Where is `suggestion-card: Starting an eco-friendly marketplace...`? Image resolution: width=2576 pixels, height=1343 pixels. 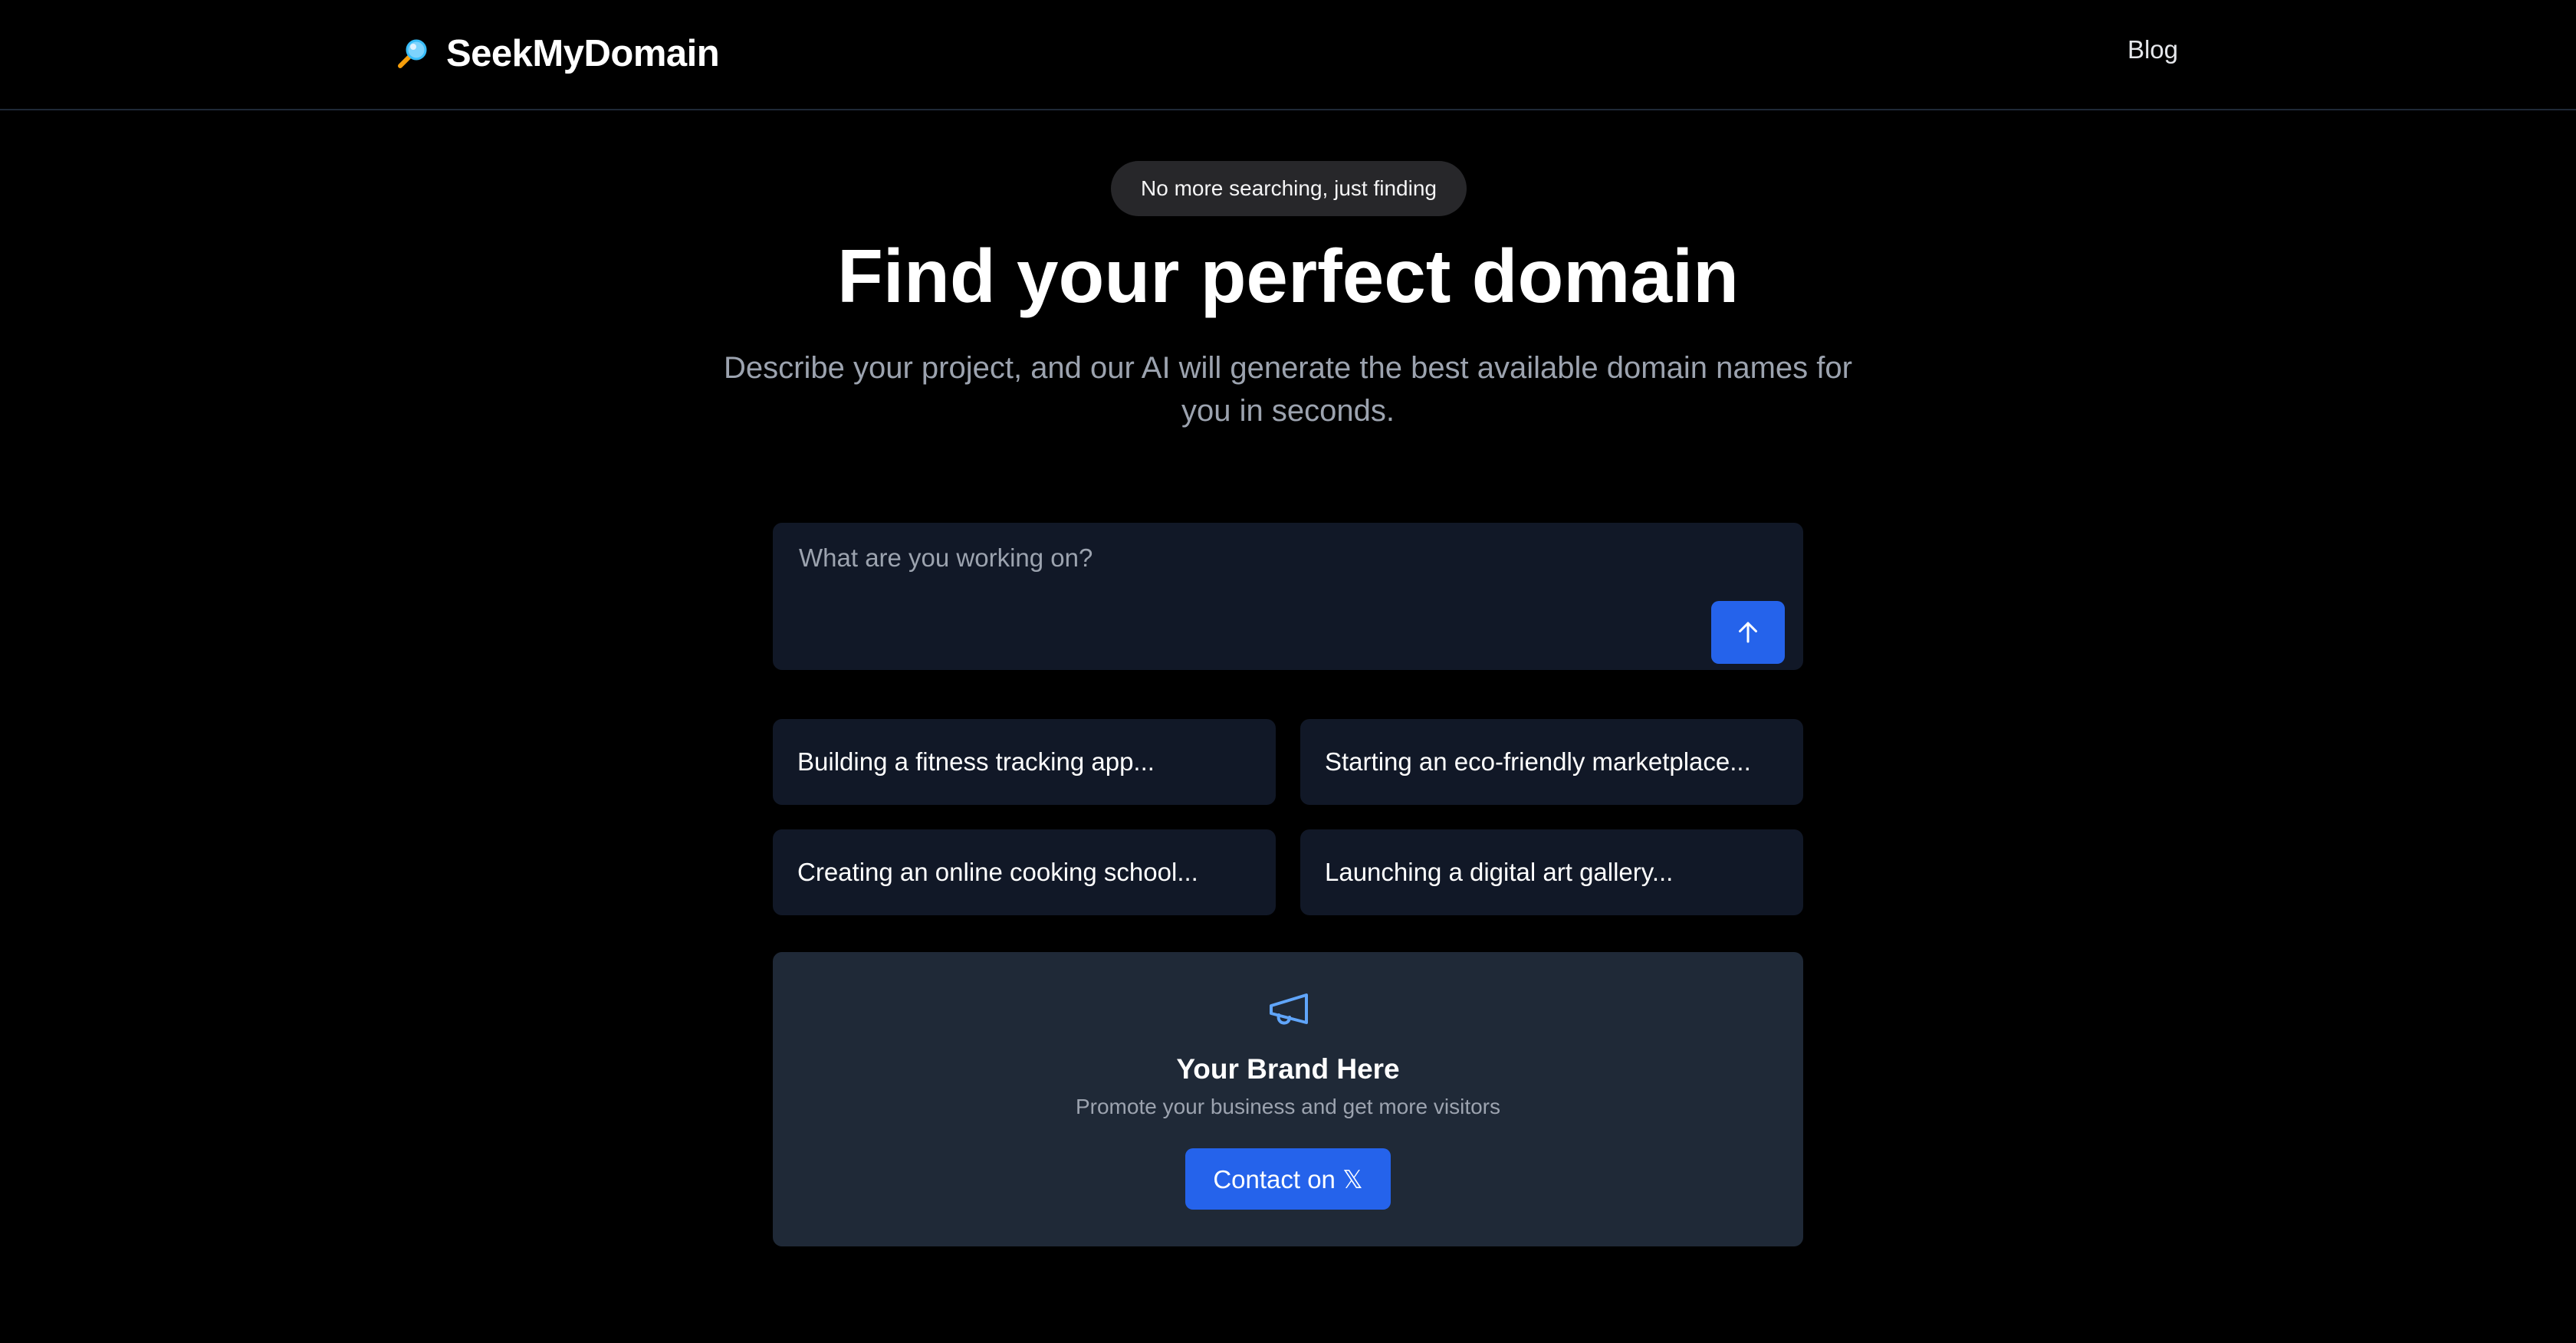 suggestion-card: Starting an eco-friendly marketplace... is located at coordinates (1551, 762).